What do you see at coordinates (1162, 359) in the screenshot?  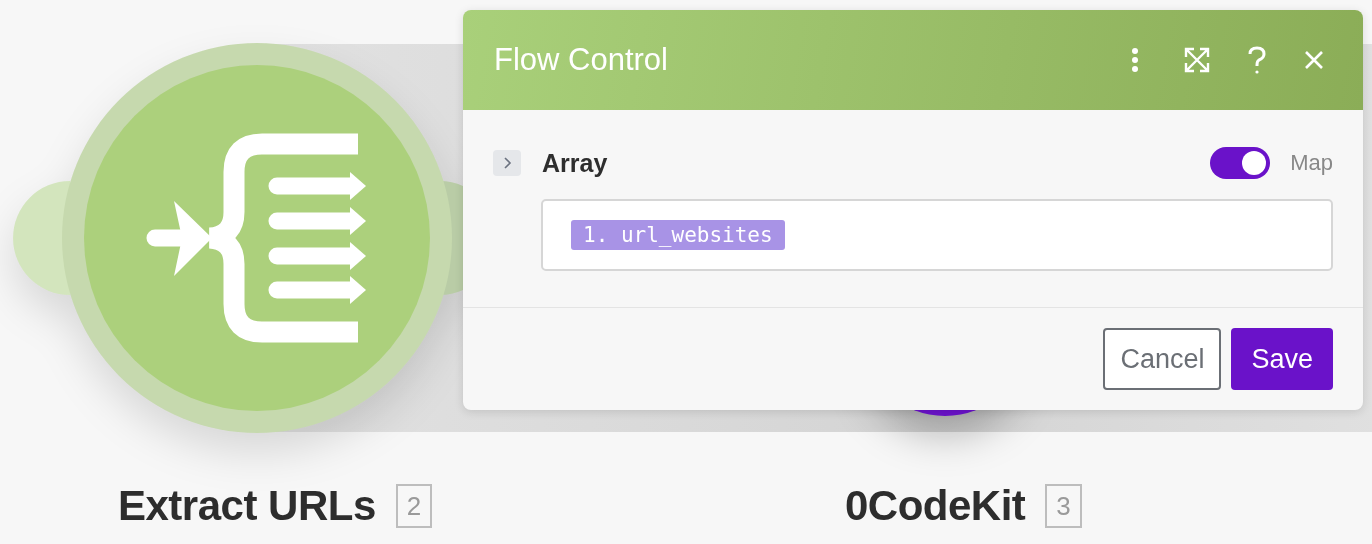 I see `cancel-button: Cancel` at bounding box center [1162, 359].